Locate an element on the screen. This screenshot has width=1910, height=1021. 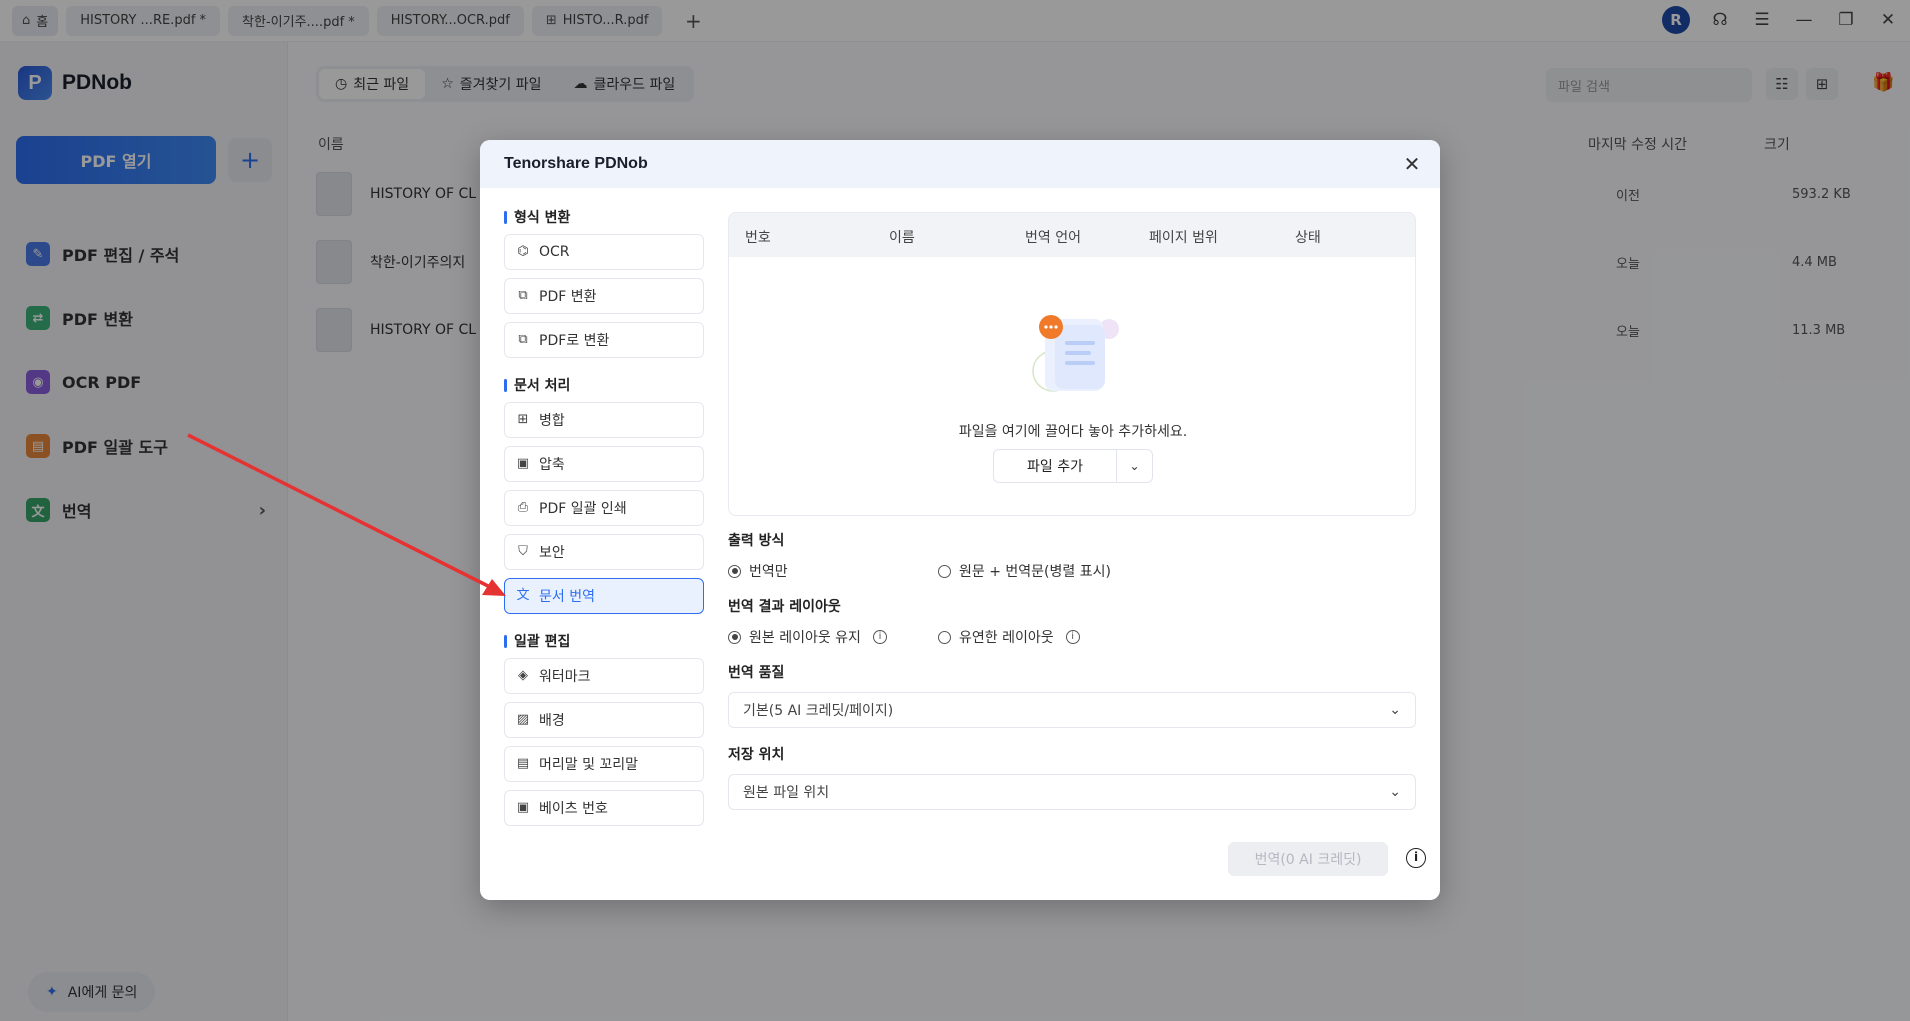
section-title: 형식 변환 is located at coordinates (604, 217).